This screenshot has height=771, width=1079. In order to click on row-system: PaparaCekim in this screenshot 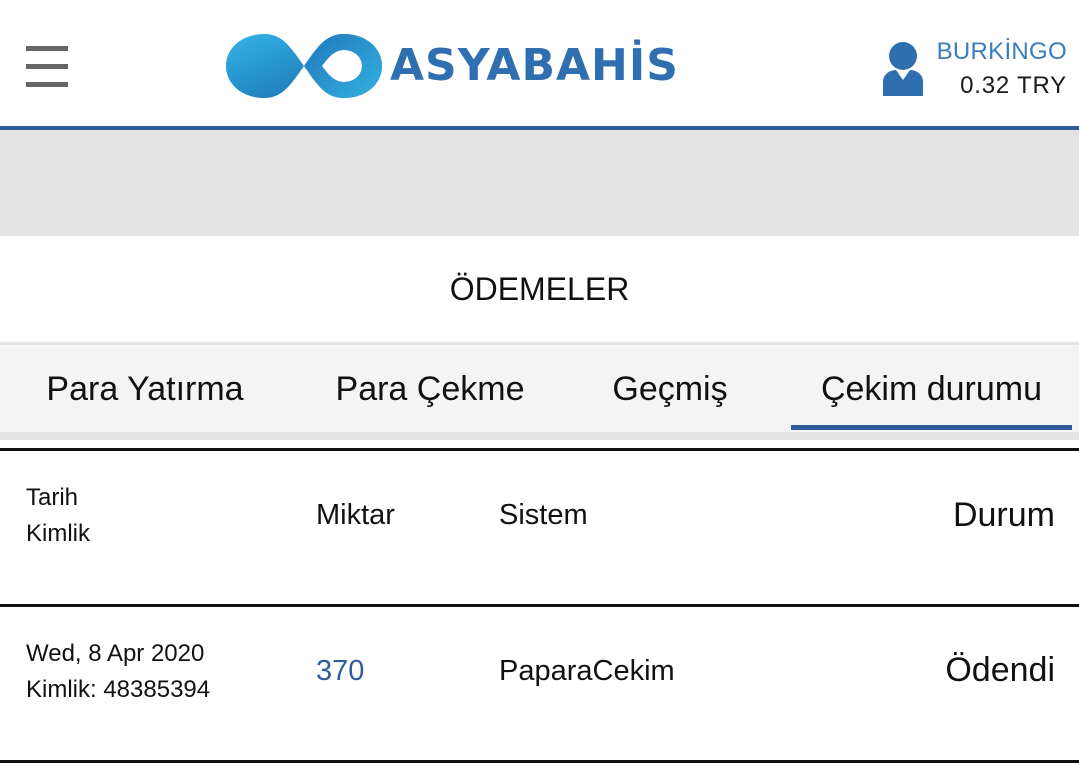, I will do `click(587, 671)`.